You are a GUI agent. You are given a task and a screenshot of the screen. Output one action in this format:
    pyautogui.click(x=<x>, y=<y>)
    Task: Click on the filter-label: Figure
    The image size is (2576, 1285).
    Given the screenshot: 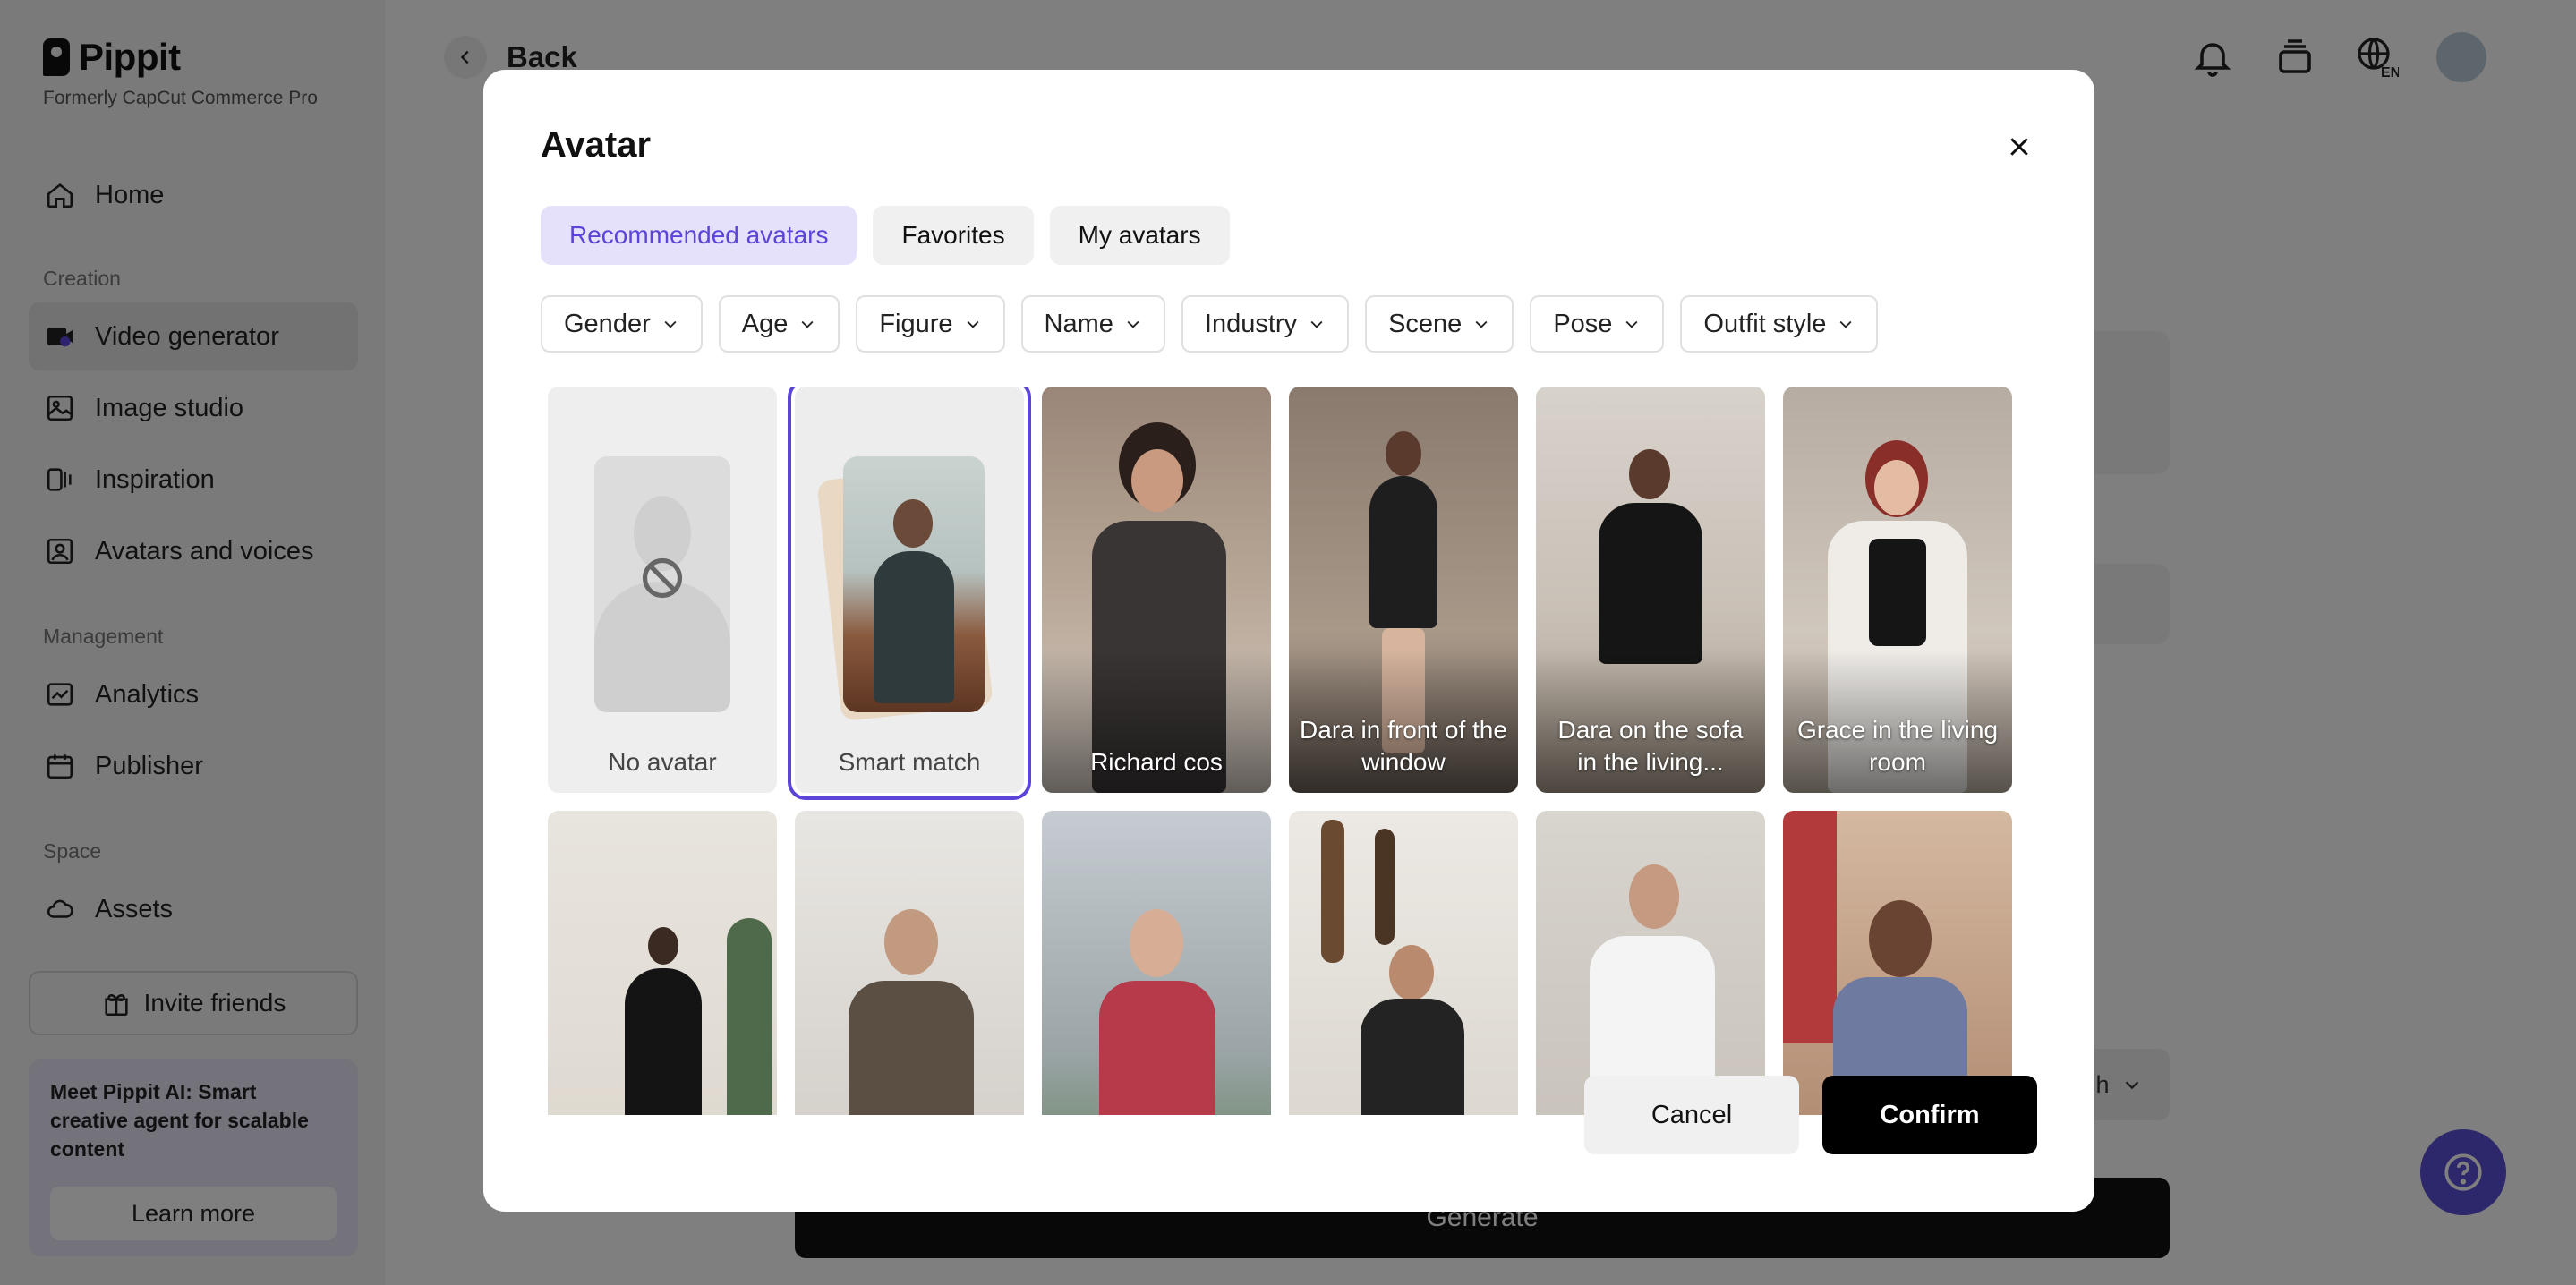 What is the action you would take?
    pyautogui.click(x=916, y=323)
    